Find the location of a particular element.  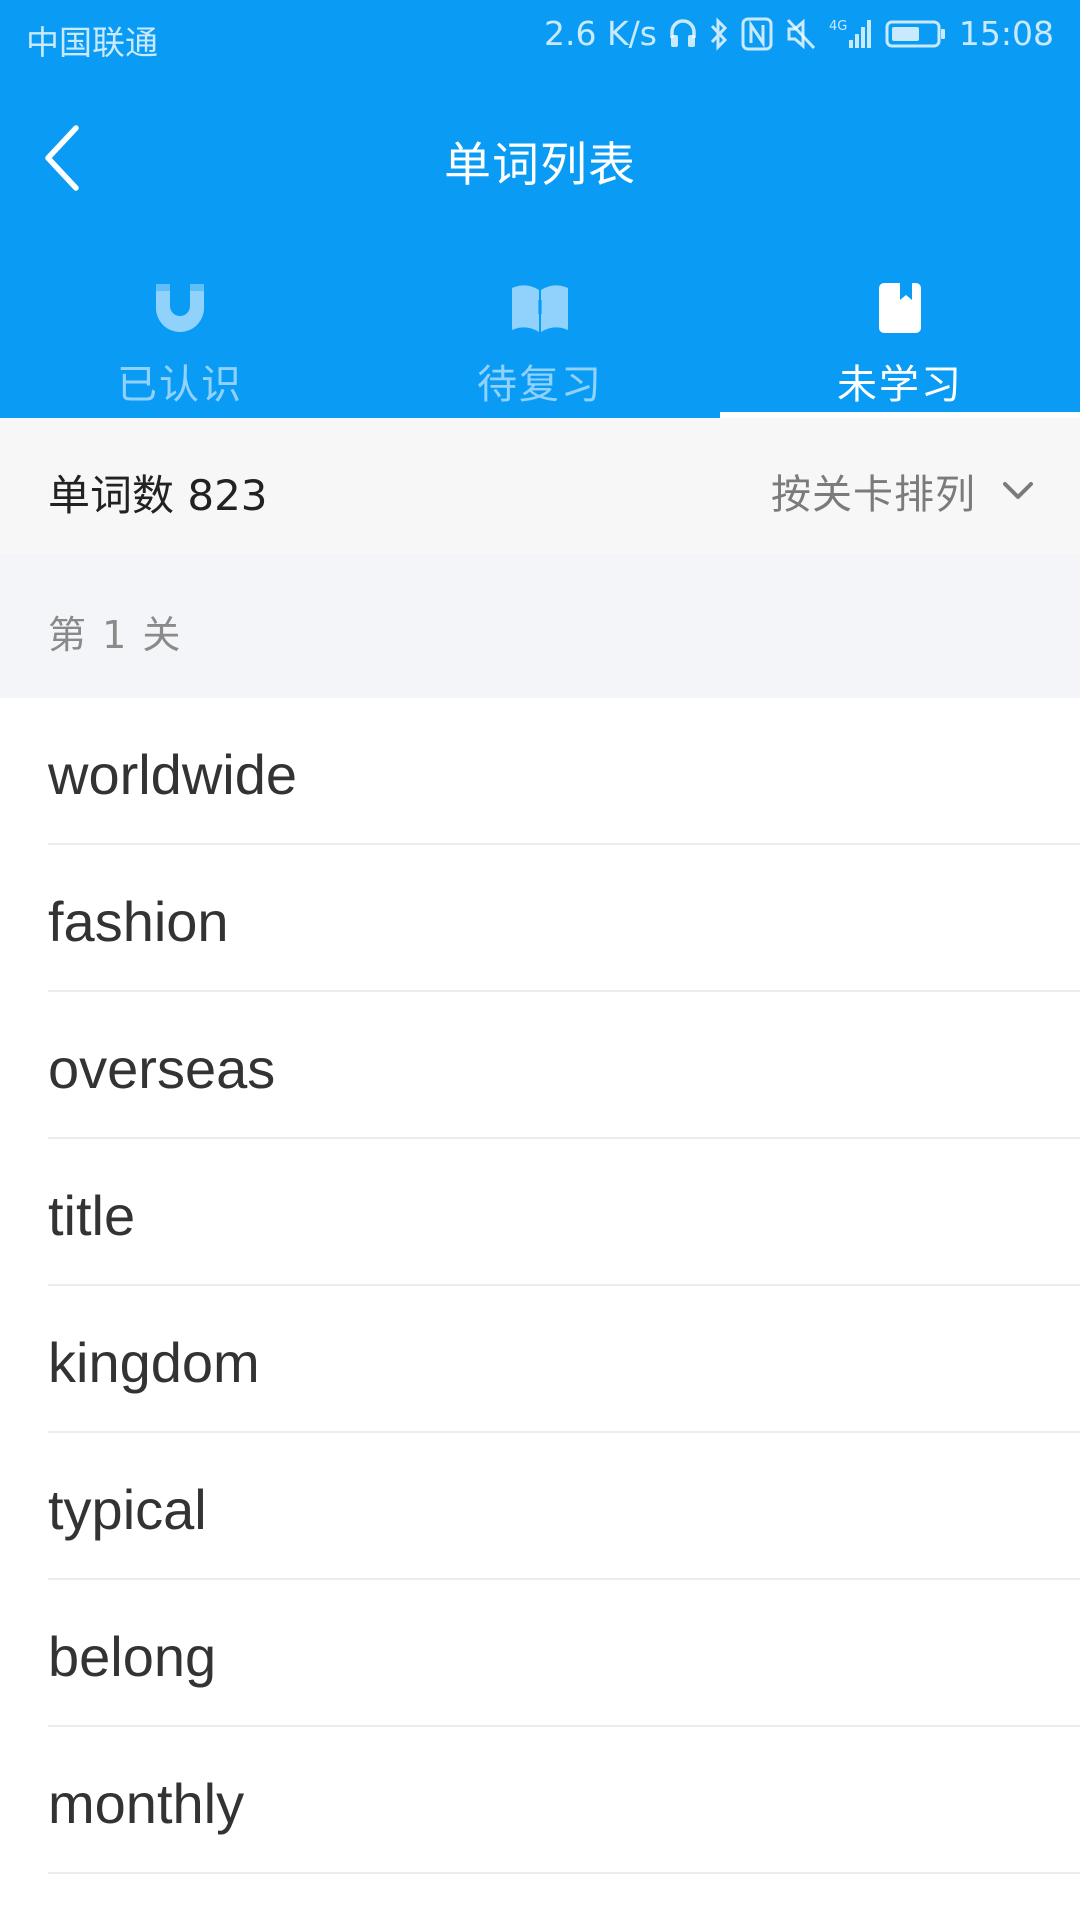

tab-bar: 已认识 待复习 未学习 is located at coordinates (540, 329).